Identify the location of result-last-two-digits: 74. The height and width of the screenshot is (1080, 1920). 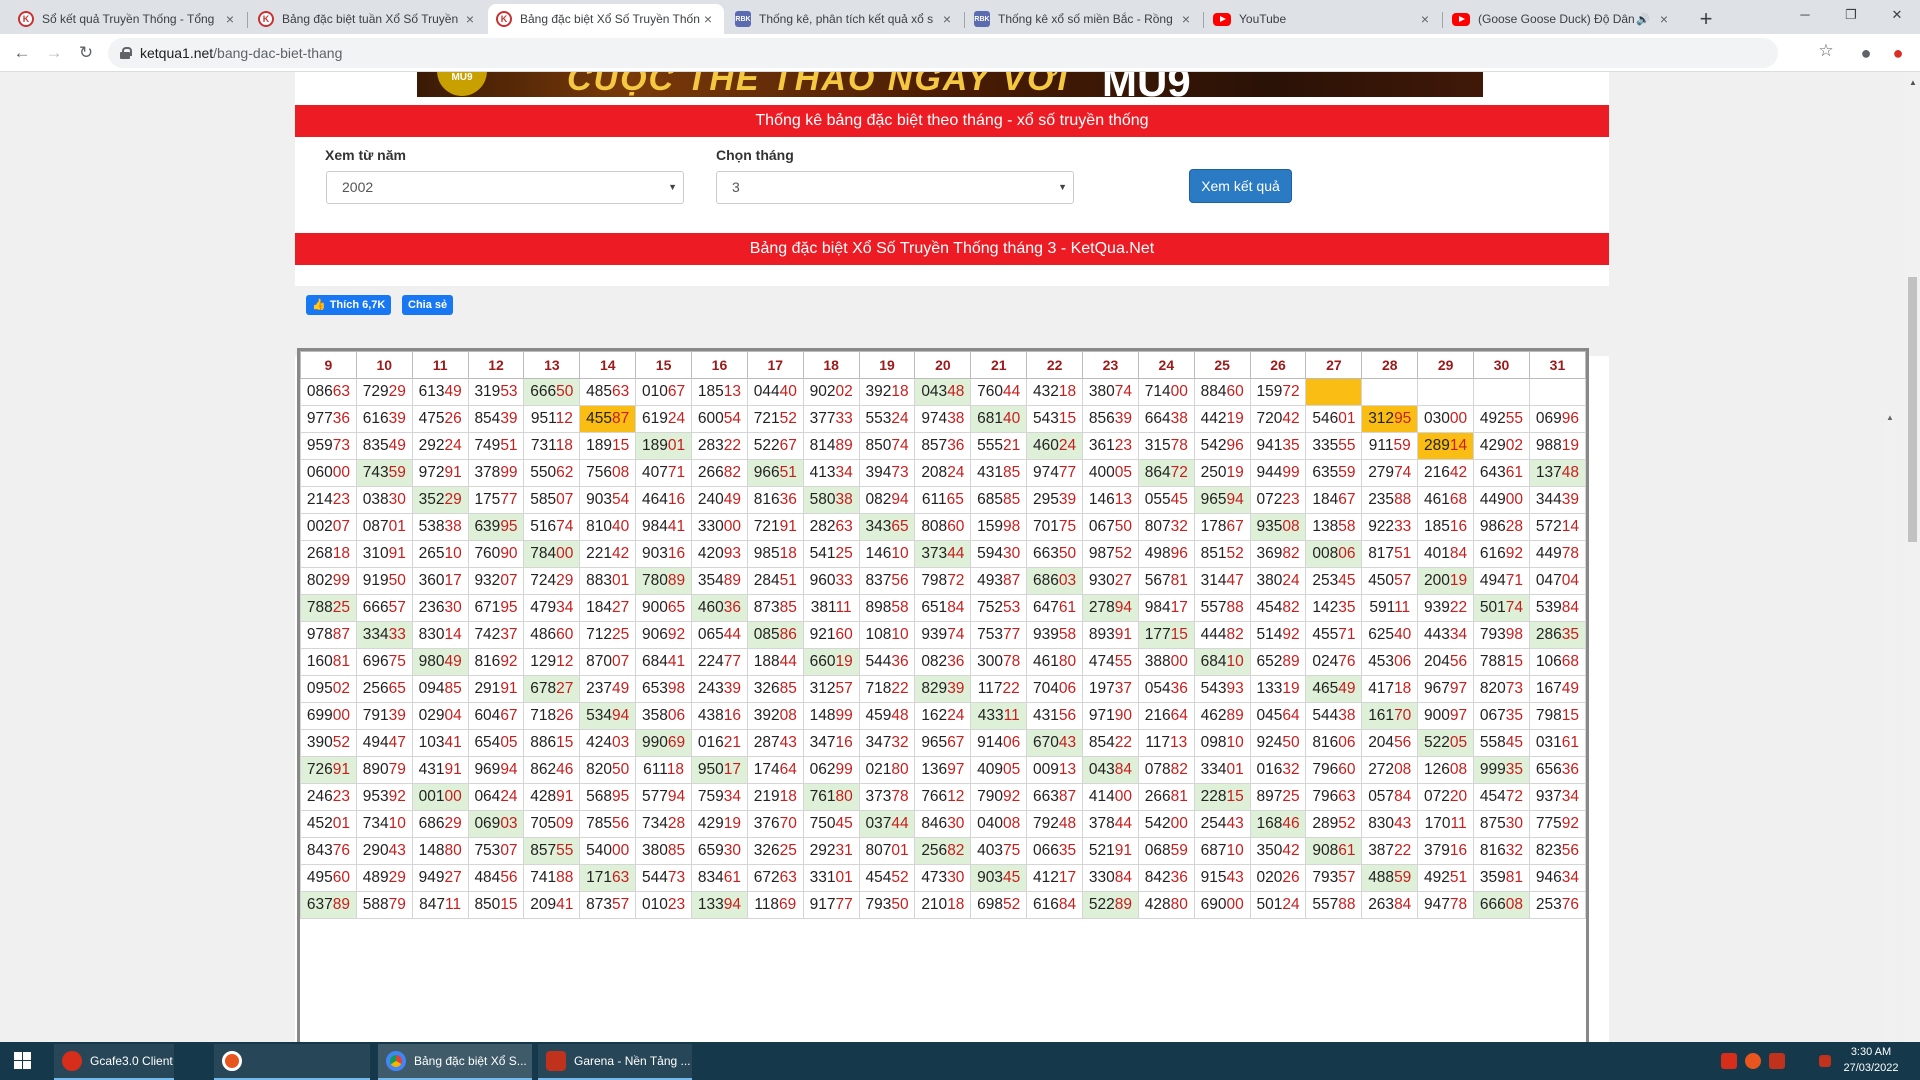
(565, 526).